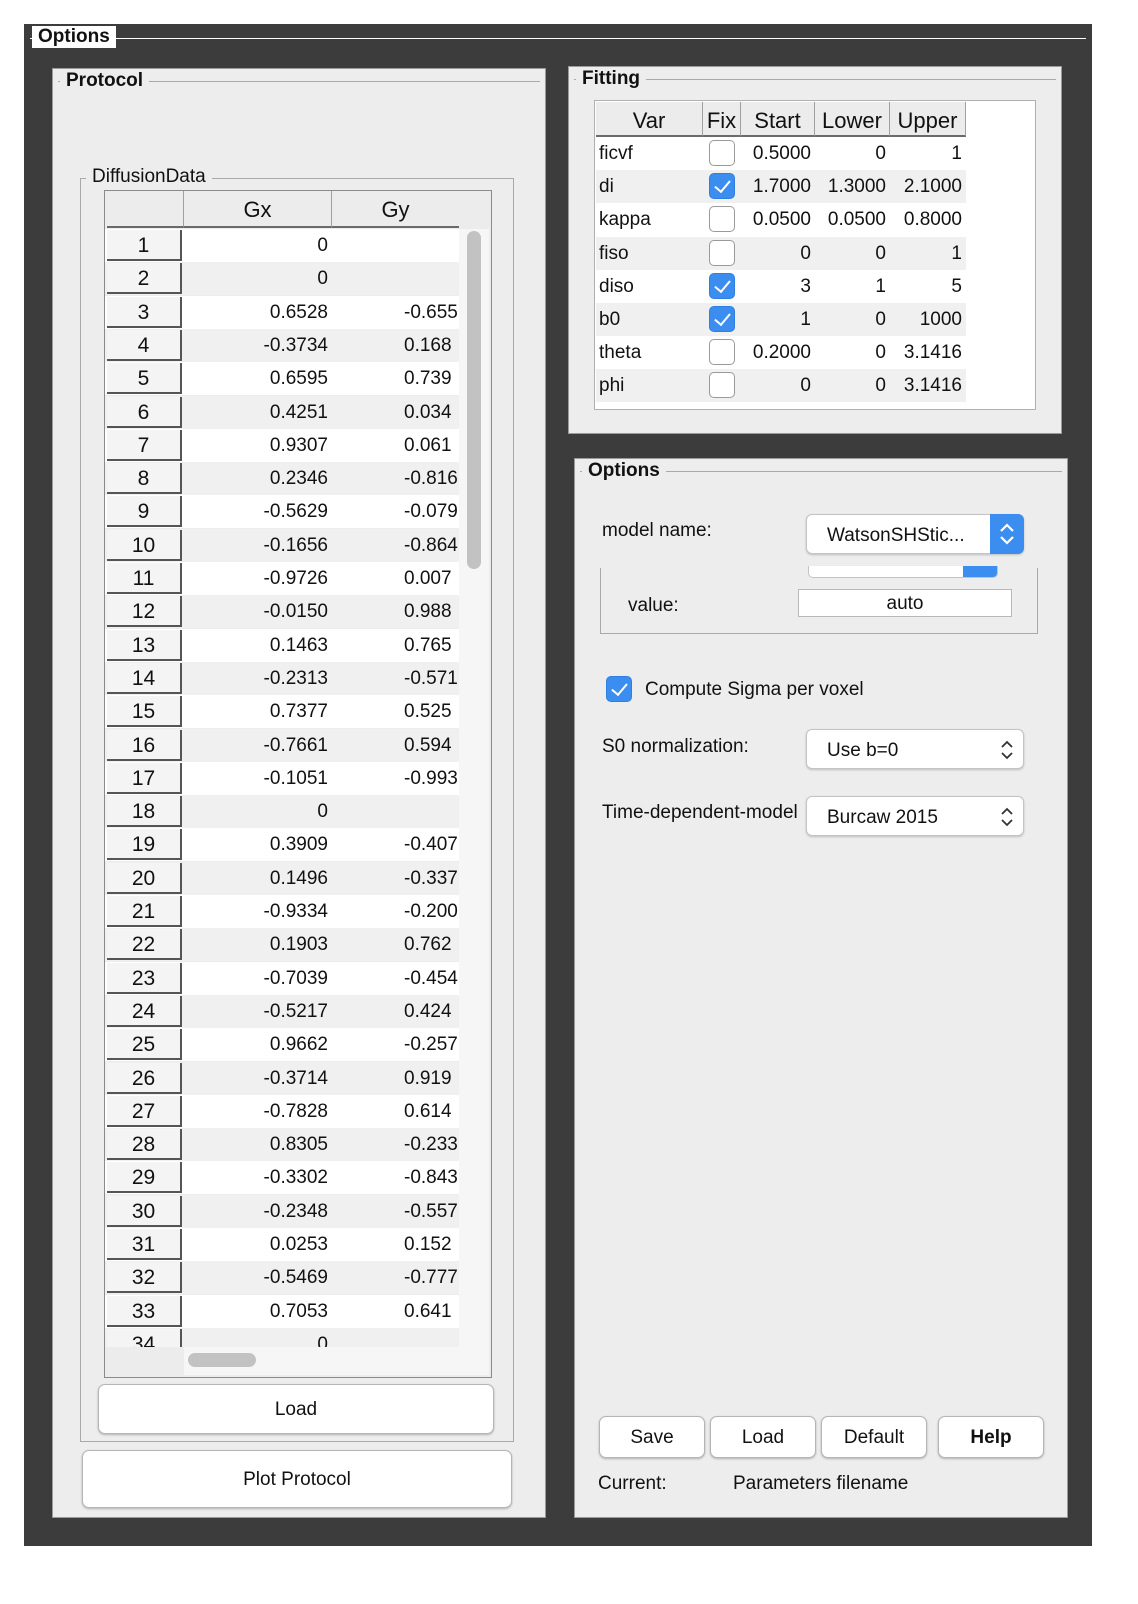  What do you see at coordinates (144, 1278) in the screenshot?
I see `row-header: 32` at bounding box center [144, 1278].